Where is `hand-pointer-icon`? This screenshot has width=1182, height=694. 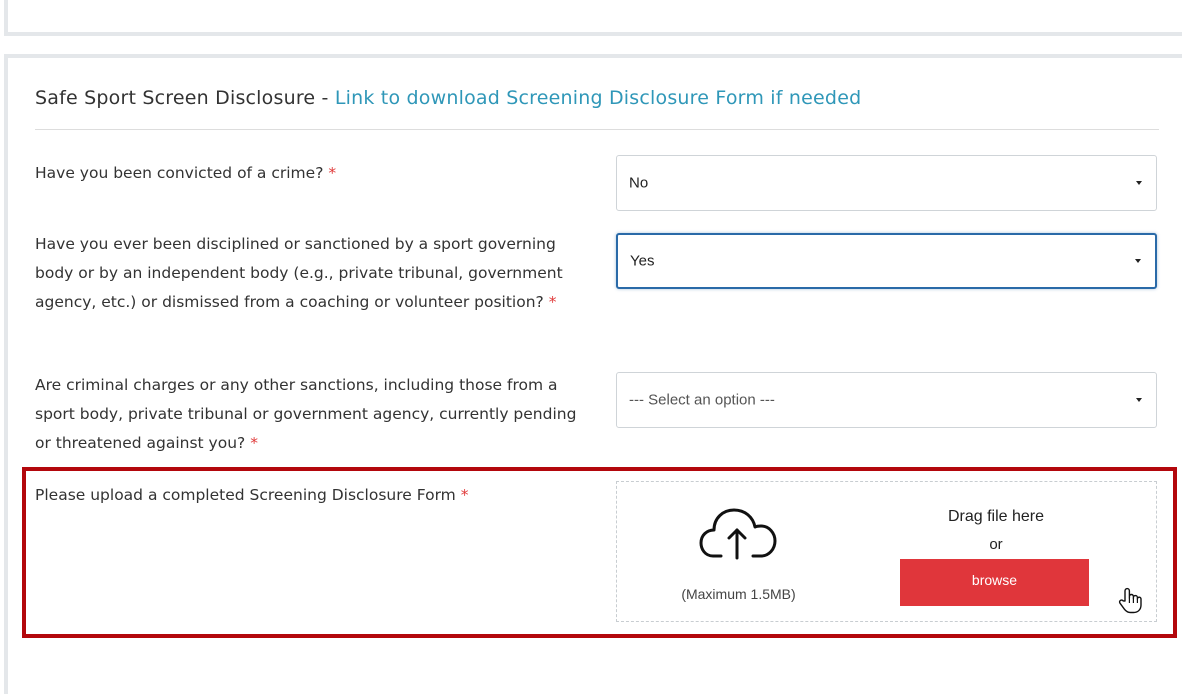 hand-pointer-icon is located at coordinates (1130, 600).